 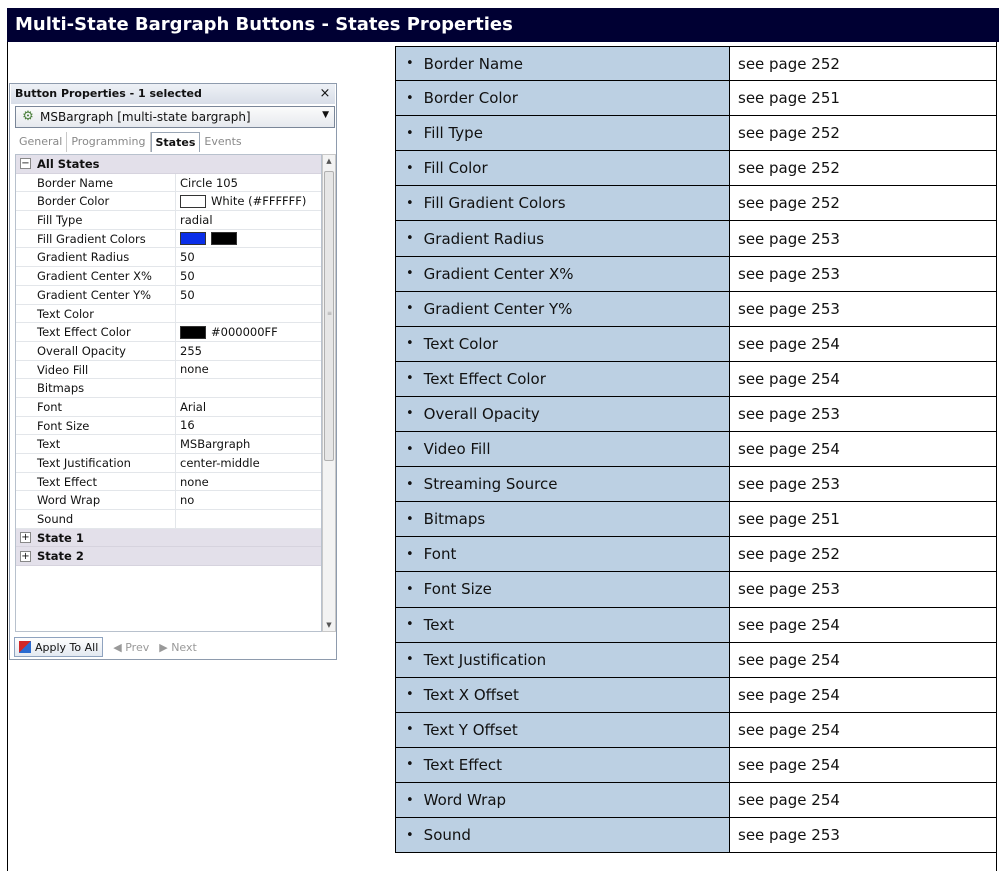 I want to click on grid-property-value: Circle 105, so click(x=248, y=183).